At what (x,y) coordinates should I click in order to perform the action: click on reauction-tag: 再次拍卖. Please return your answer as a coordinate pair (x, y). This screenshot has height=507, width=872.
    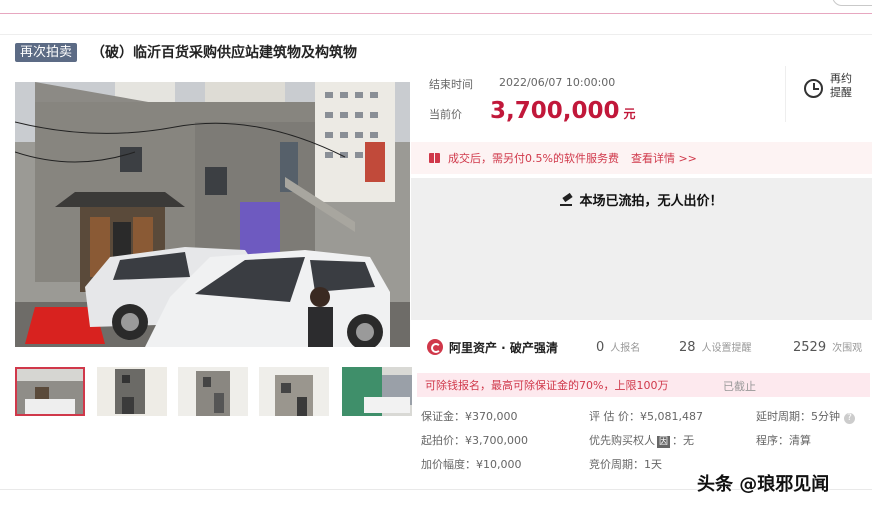
    Looking at the image, I should click on (46, 52).